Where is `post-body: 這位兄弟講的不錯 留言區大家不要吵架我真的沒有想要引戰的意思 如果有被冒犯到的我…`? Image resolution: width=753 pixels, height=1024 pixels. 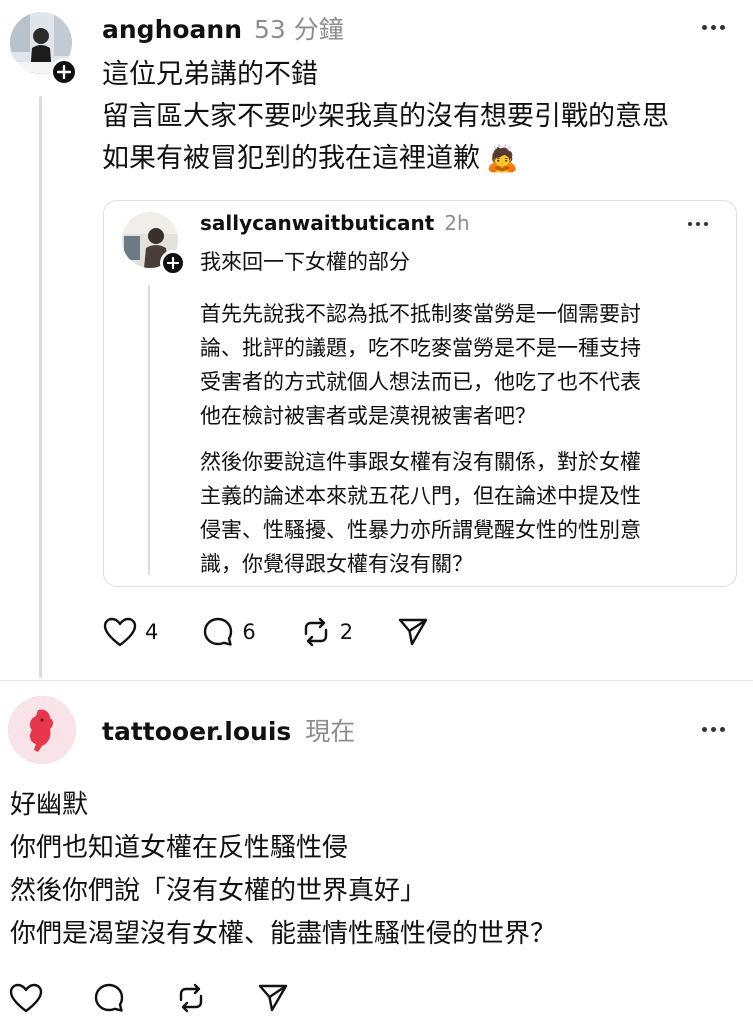
post-body: 這位兄弟講的不錯 留言區大家不要吵架我真的沒有想要引戰的意思 如果有被冒犯到的我… is located at coordinates (422, 117).